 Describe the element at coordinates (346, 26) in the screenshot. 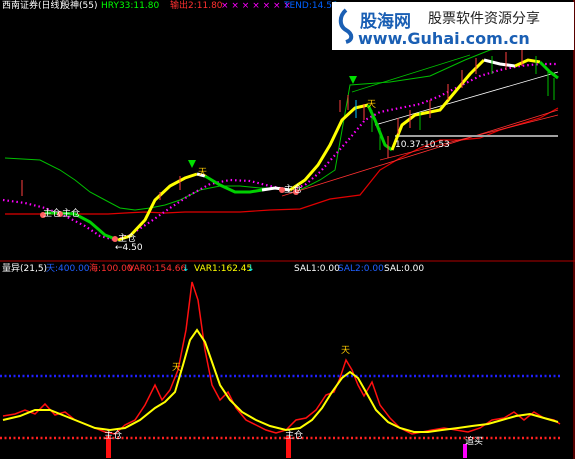

I see `brand-logo-icon` at that location.